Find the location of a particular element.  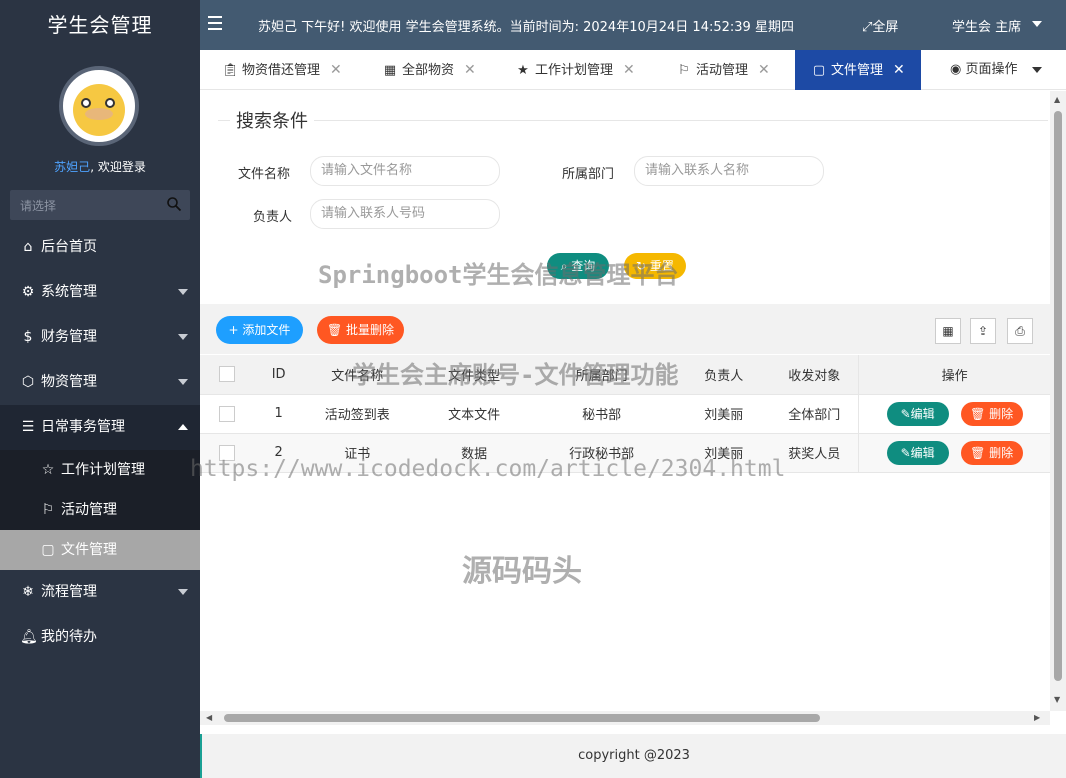

columns-filter-icon: ▦ is located at coordinates (948, 331).